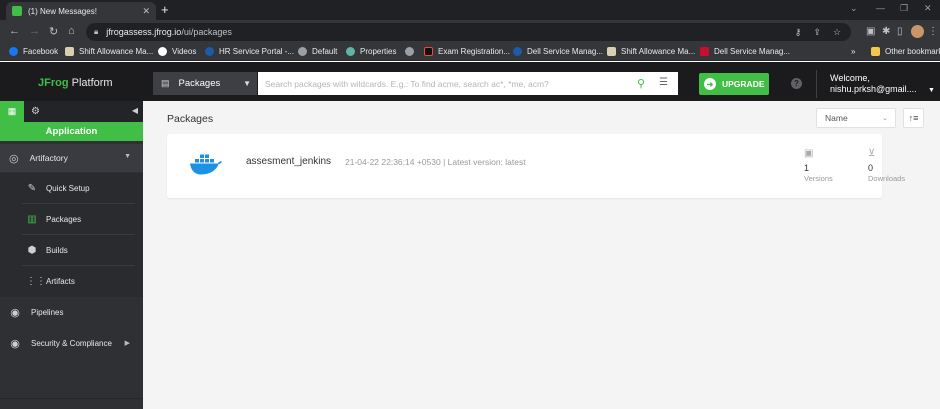  I want to click on sort-by-select: Name ⌄, so click(856, 118).